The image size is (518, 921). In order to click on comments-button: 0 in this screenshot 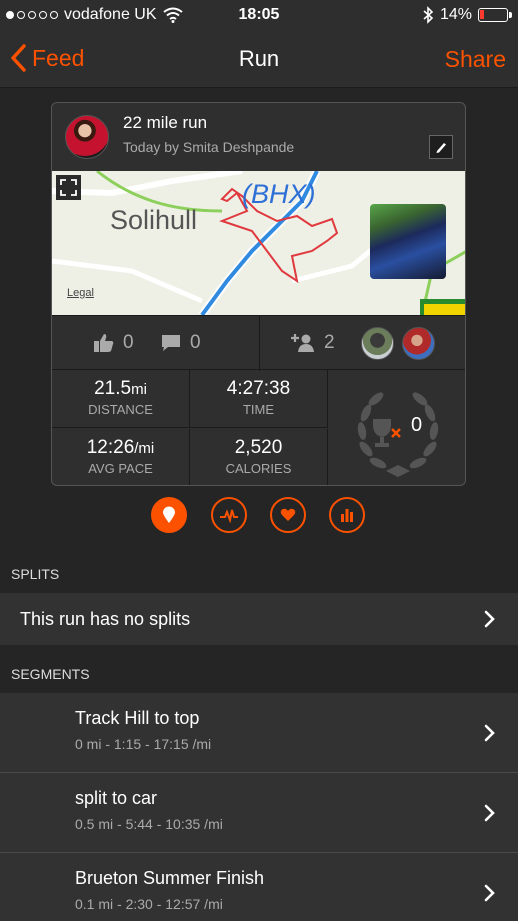, I will do `click(180, 343)`.